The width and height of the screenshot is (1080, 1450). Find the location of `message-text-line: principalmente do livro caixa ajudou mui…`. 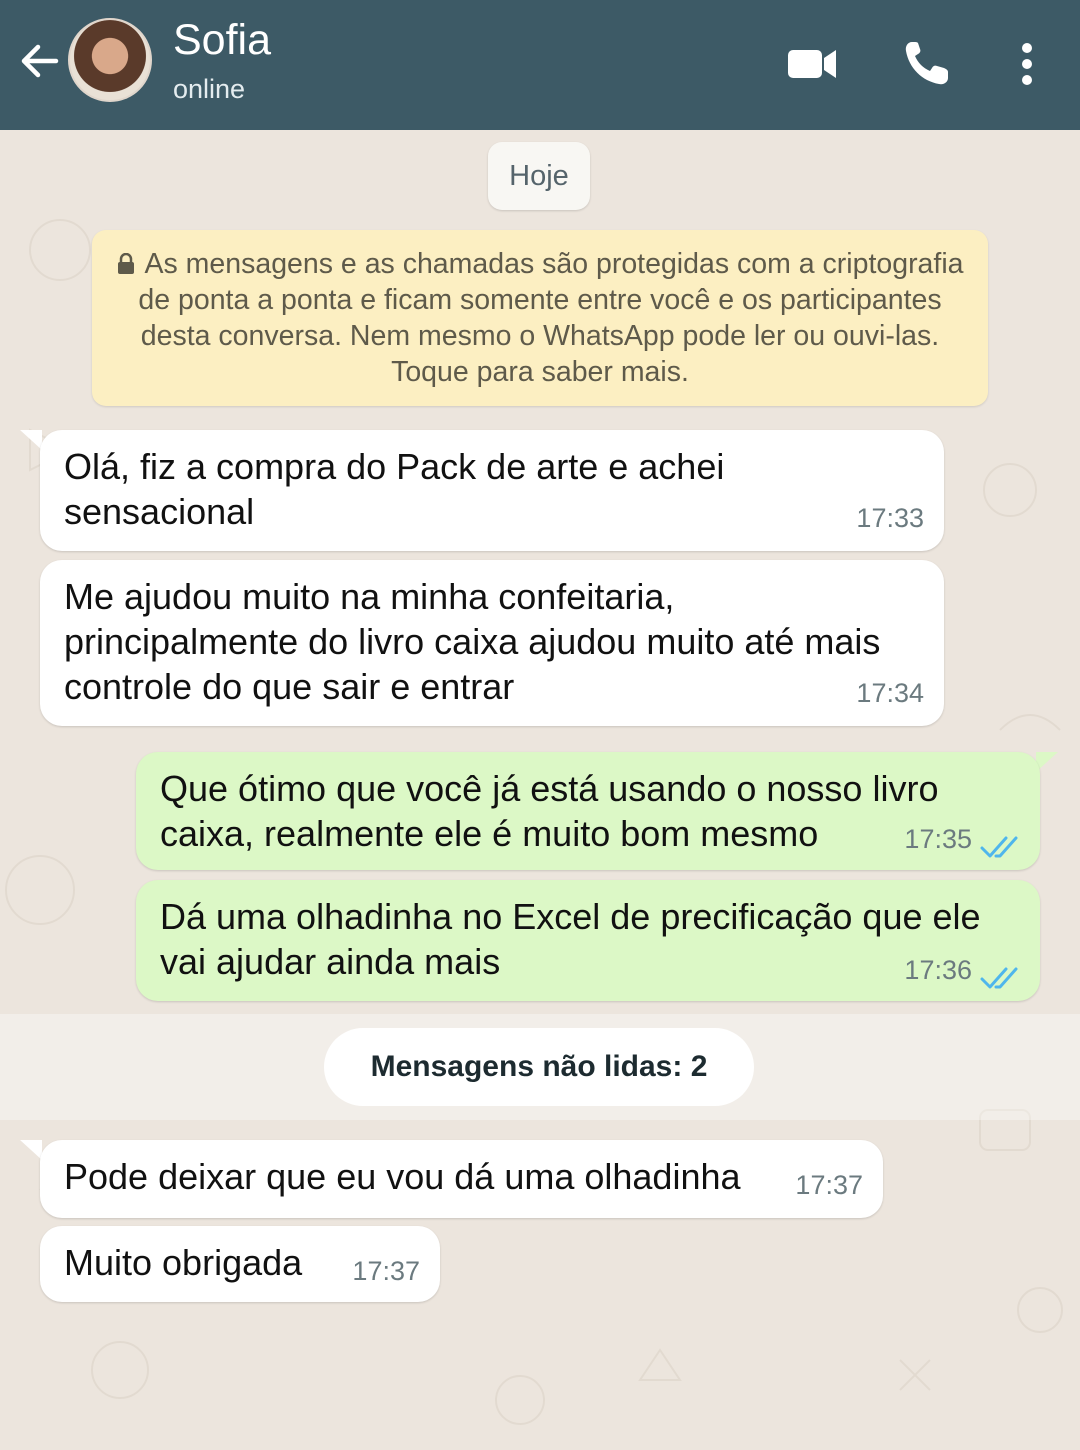

message-text-line: principalmente do livro caixa ajudou mui… is located at coordinates (472, 641).